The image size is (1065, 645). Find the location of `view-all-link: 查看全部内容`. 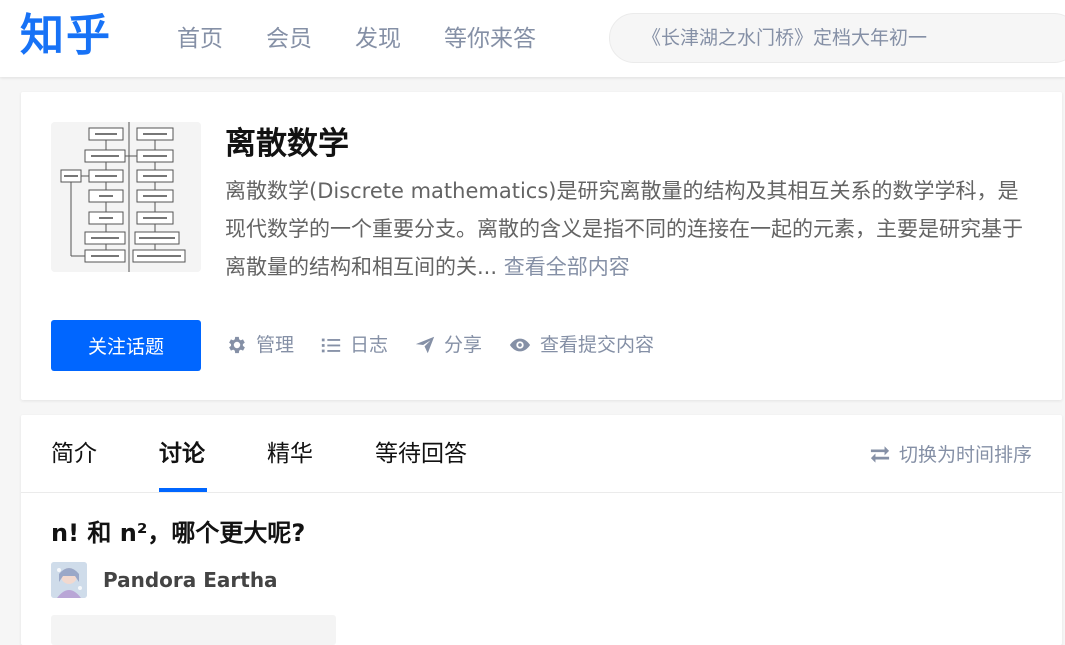

view-all-link: 查看全部内容 is located at coordinates (567, 267).